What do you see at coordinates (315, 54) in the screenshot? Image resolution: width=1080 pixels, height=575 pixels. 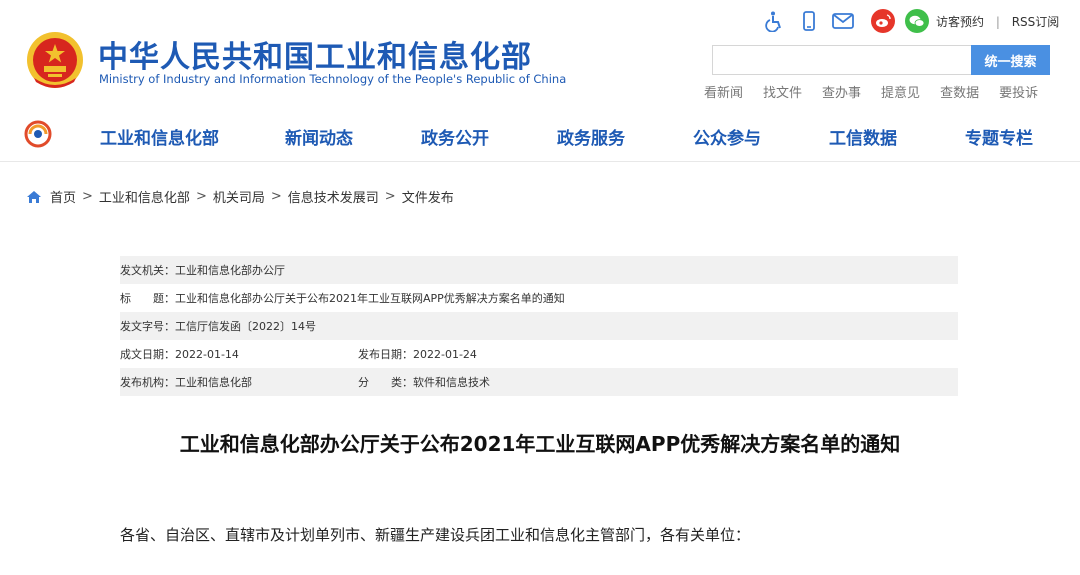 I see `site-title: 中华人民共和国工业和信息化部` at bounding box center [315, 54].